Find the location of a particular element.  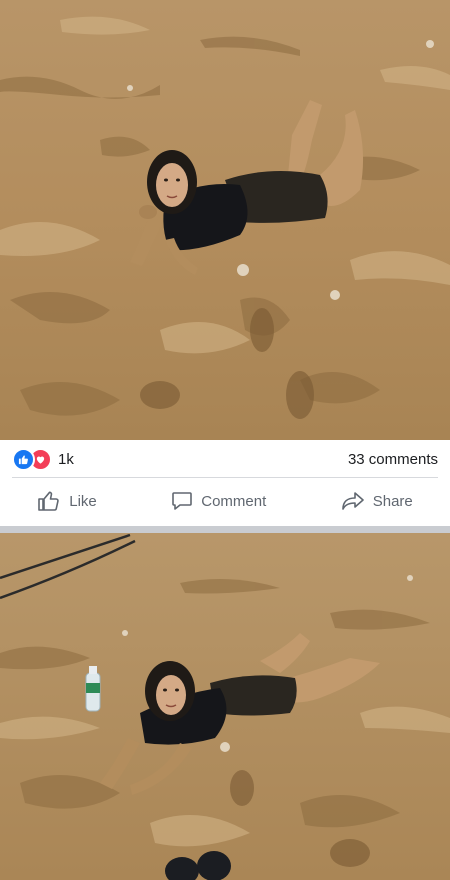

post-actions-bar: Like Comment Share is located at coordinates (225, 501).